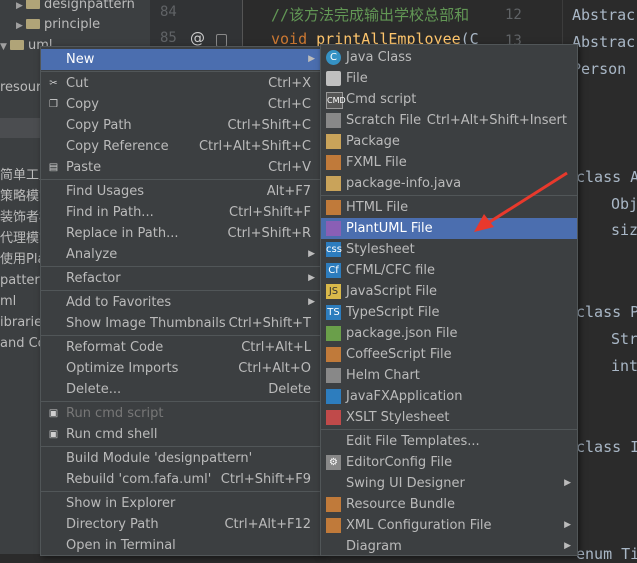 Image resolution: width=637 pixels, height=563 pixels. Describe the element at coordinates (181, 323) in the screenshot. I see `menu-item-show-image-thumbnails: Show Image Thumbnails Ctrl+Shift+T` at that location.